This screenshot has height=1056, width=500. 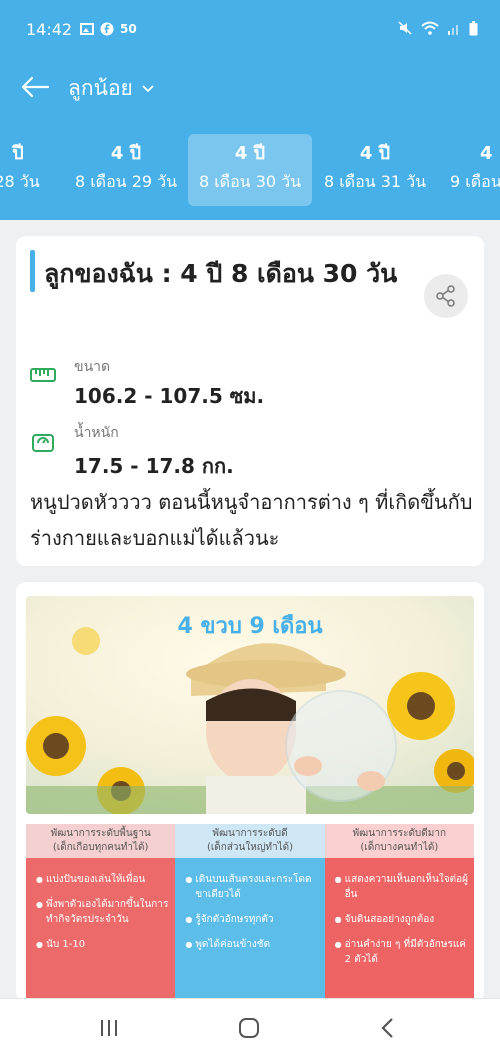 I want to click on gallery-icon, so click(x=87, y=29).